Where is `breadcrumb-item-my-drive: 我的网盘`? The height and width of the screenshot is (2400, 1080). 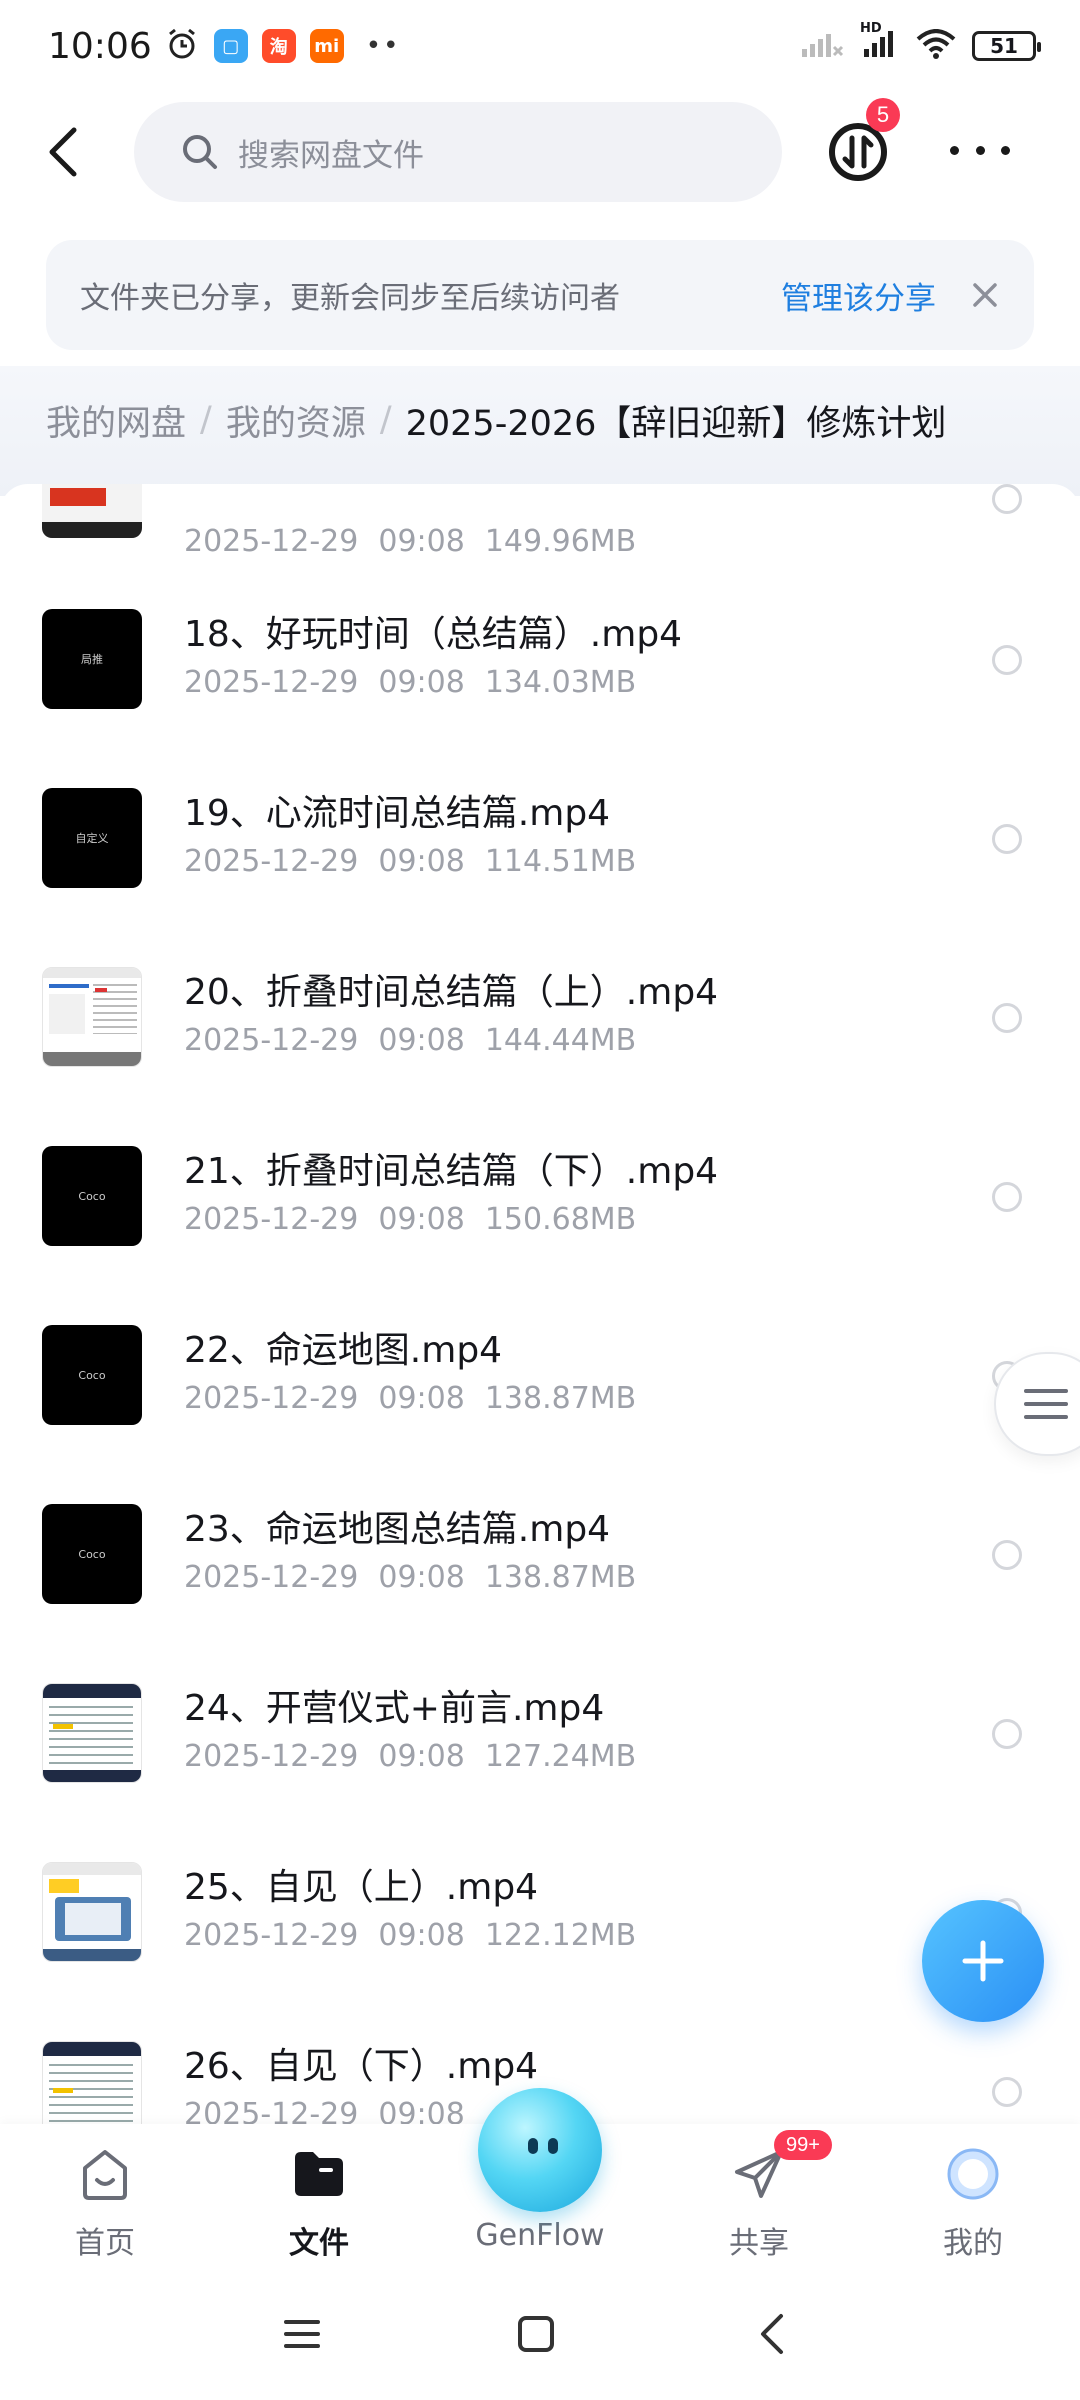
breadcrumb-item-my-drive: 我的网盘 is located at coordinates (116, 420).